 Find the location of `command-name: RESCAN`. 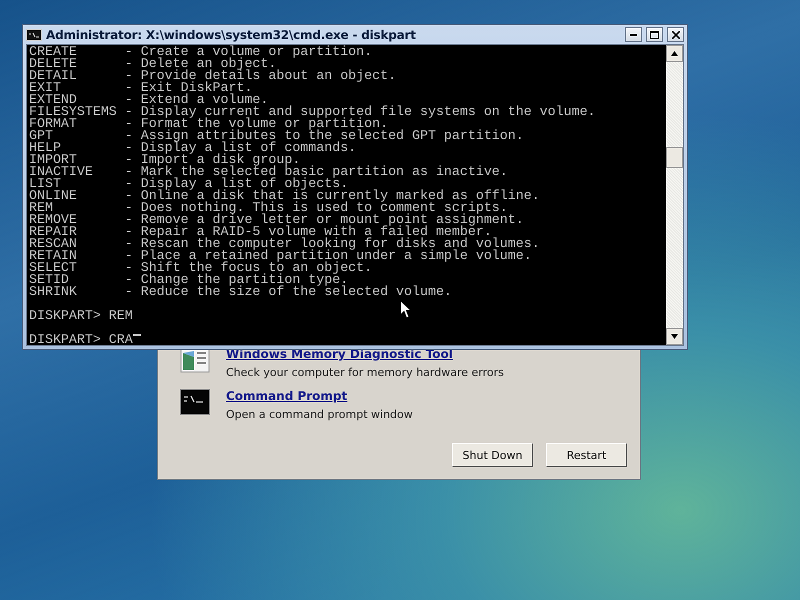

command-name: RESCAN is located at coordinates (53, 244).